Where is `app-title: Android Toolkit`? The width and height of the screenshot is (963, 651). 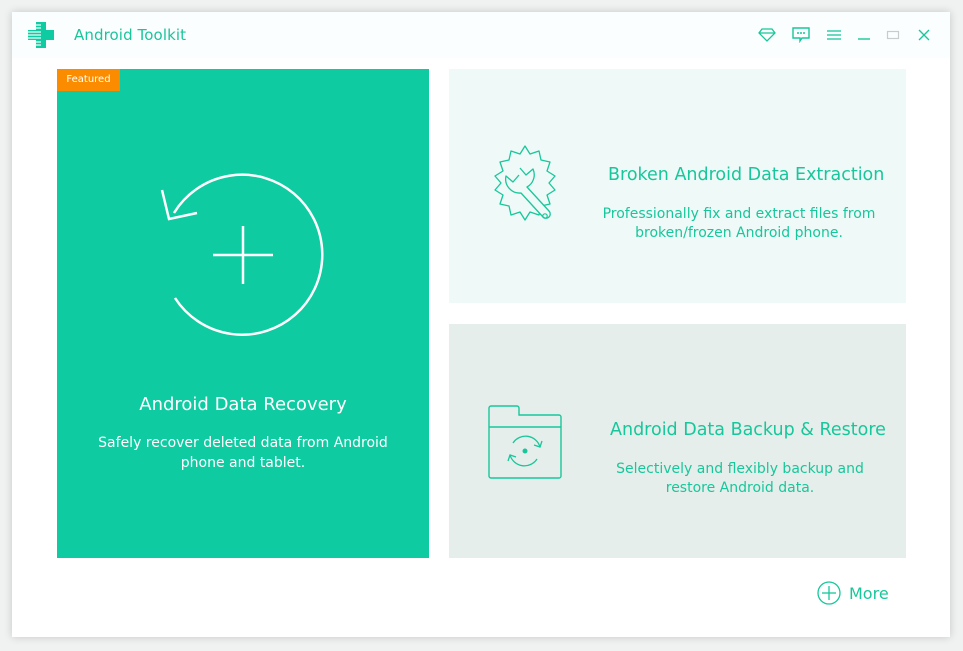
app-title: Android Toolkit is located at coordinates (130, 35).